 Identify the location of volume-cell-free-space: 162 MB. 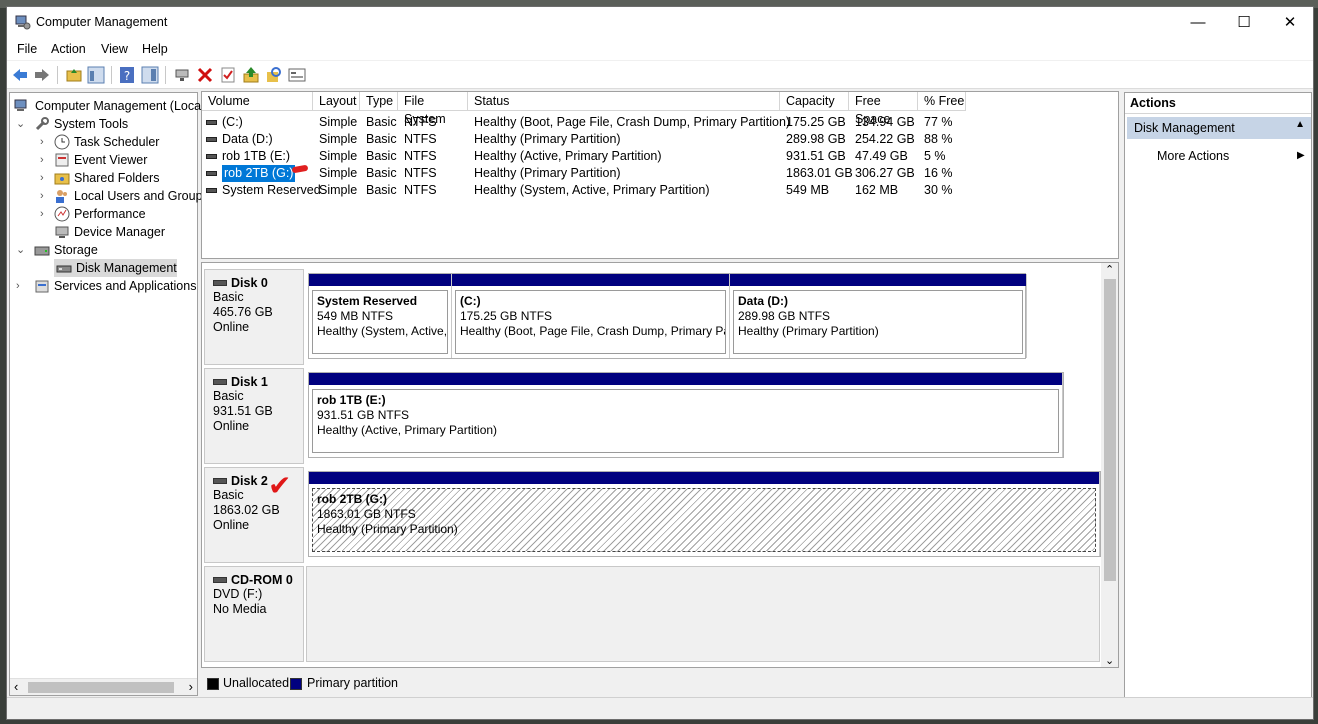
(876, 190).